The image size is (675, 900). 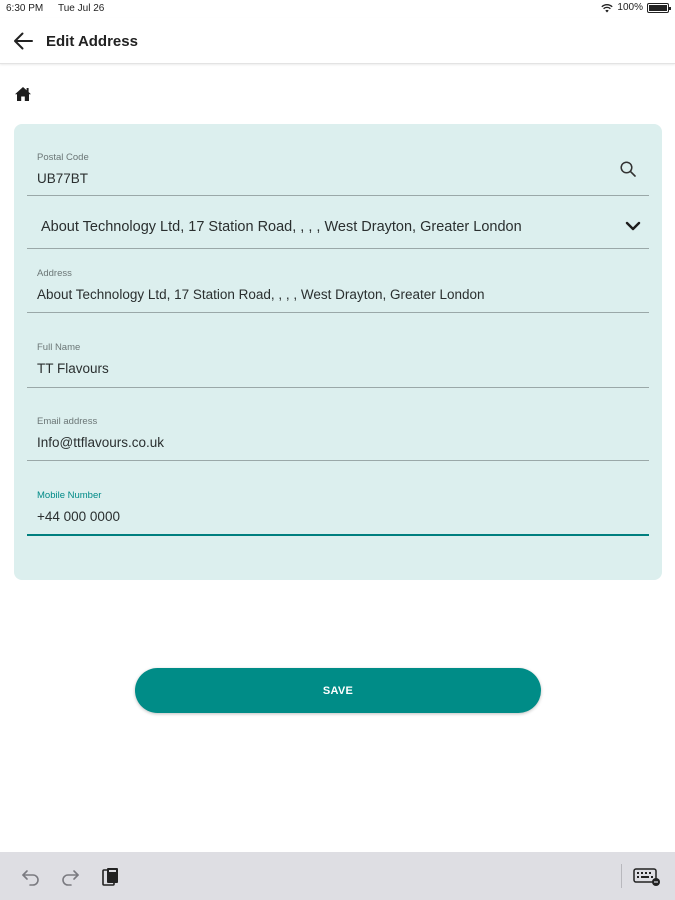 I want to click on mobile-number-field: Mobile Number +44 000 0000, so click(x=338, y=498).